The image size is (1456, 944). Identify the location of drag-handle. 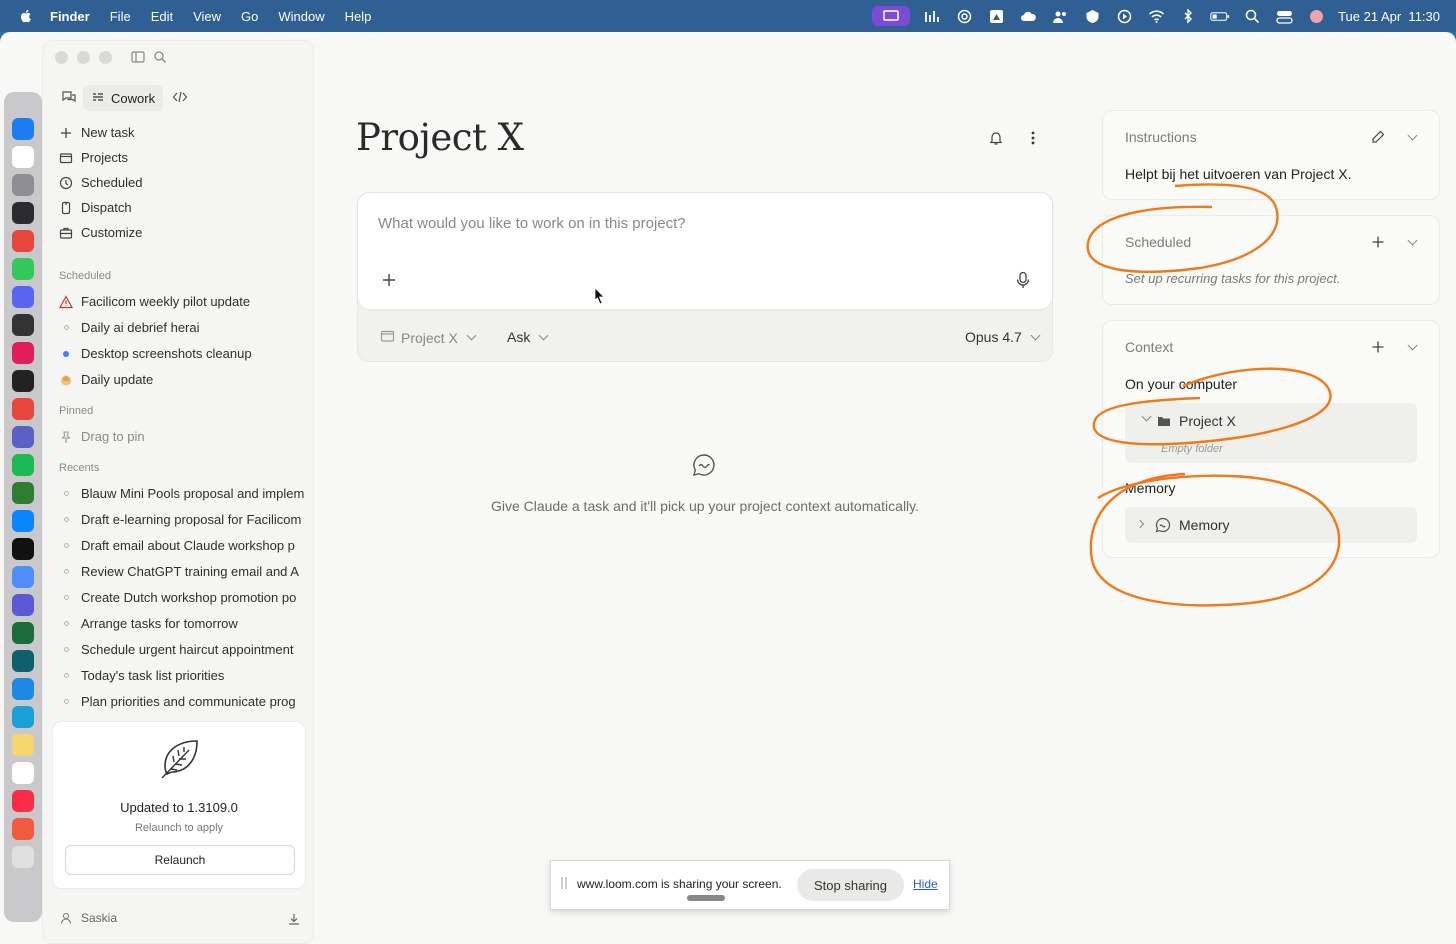
(564, 883).